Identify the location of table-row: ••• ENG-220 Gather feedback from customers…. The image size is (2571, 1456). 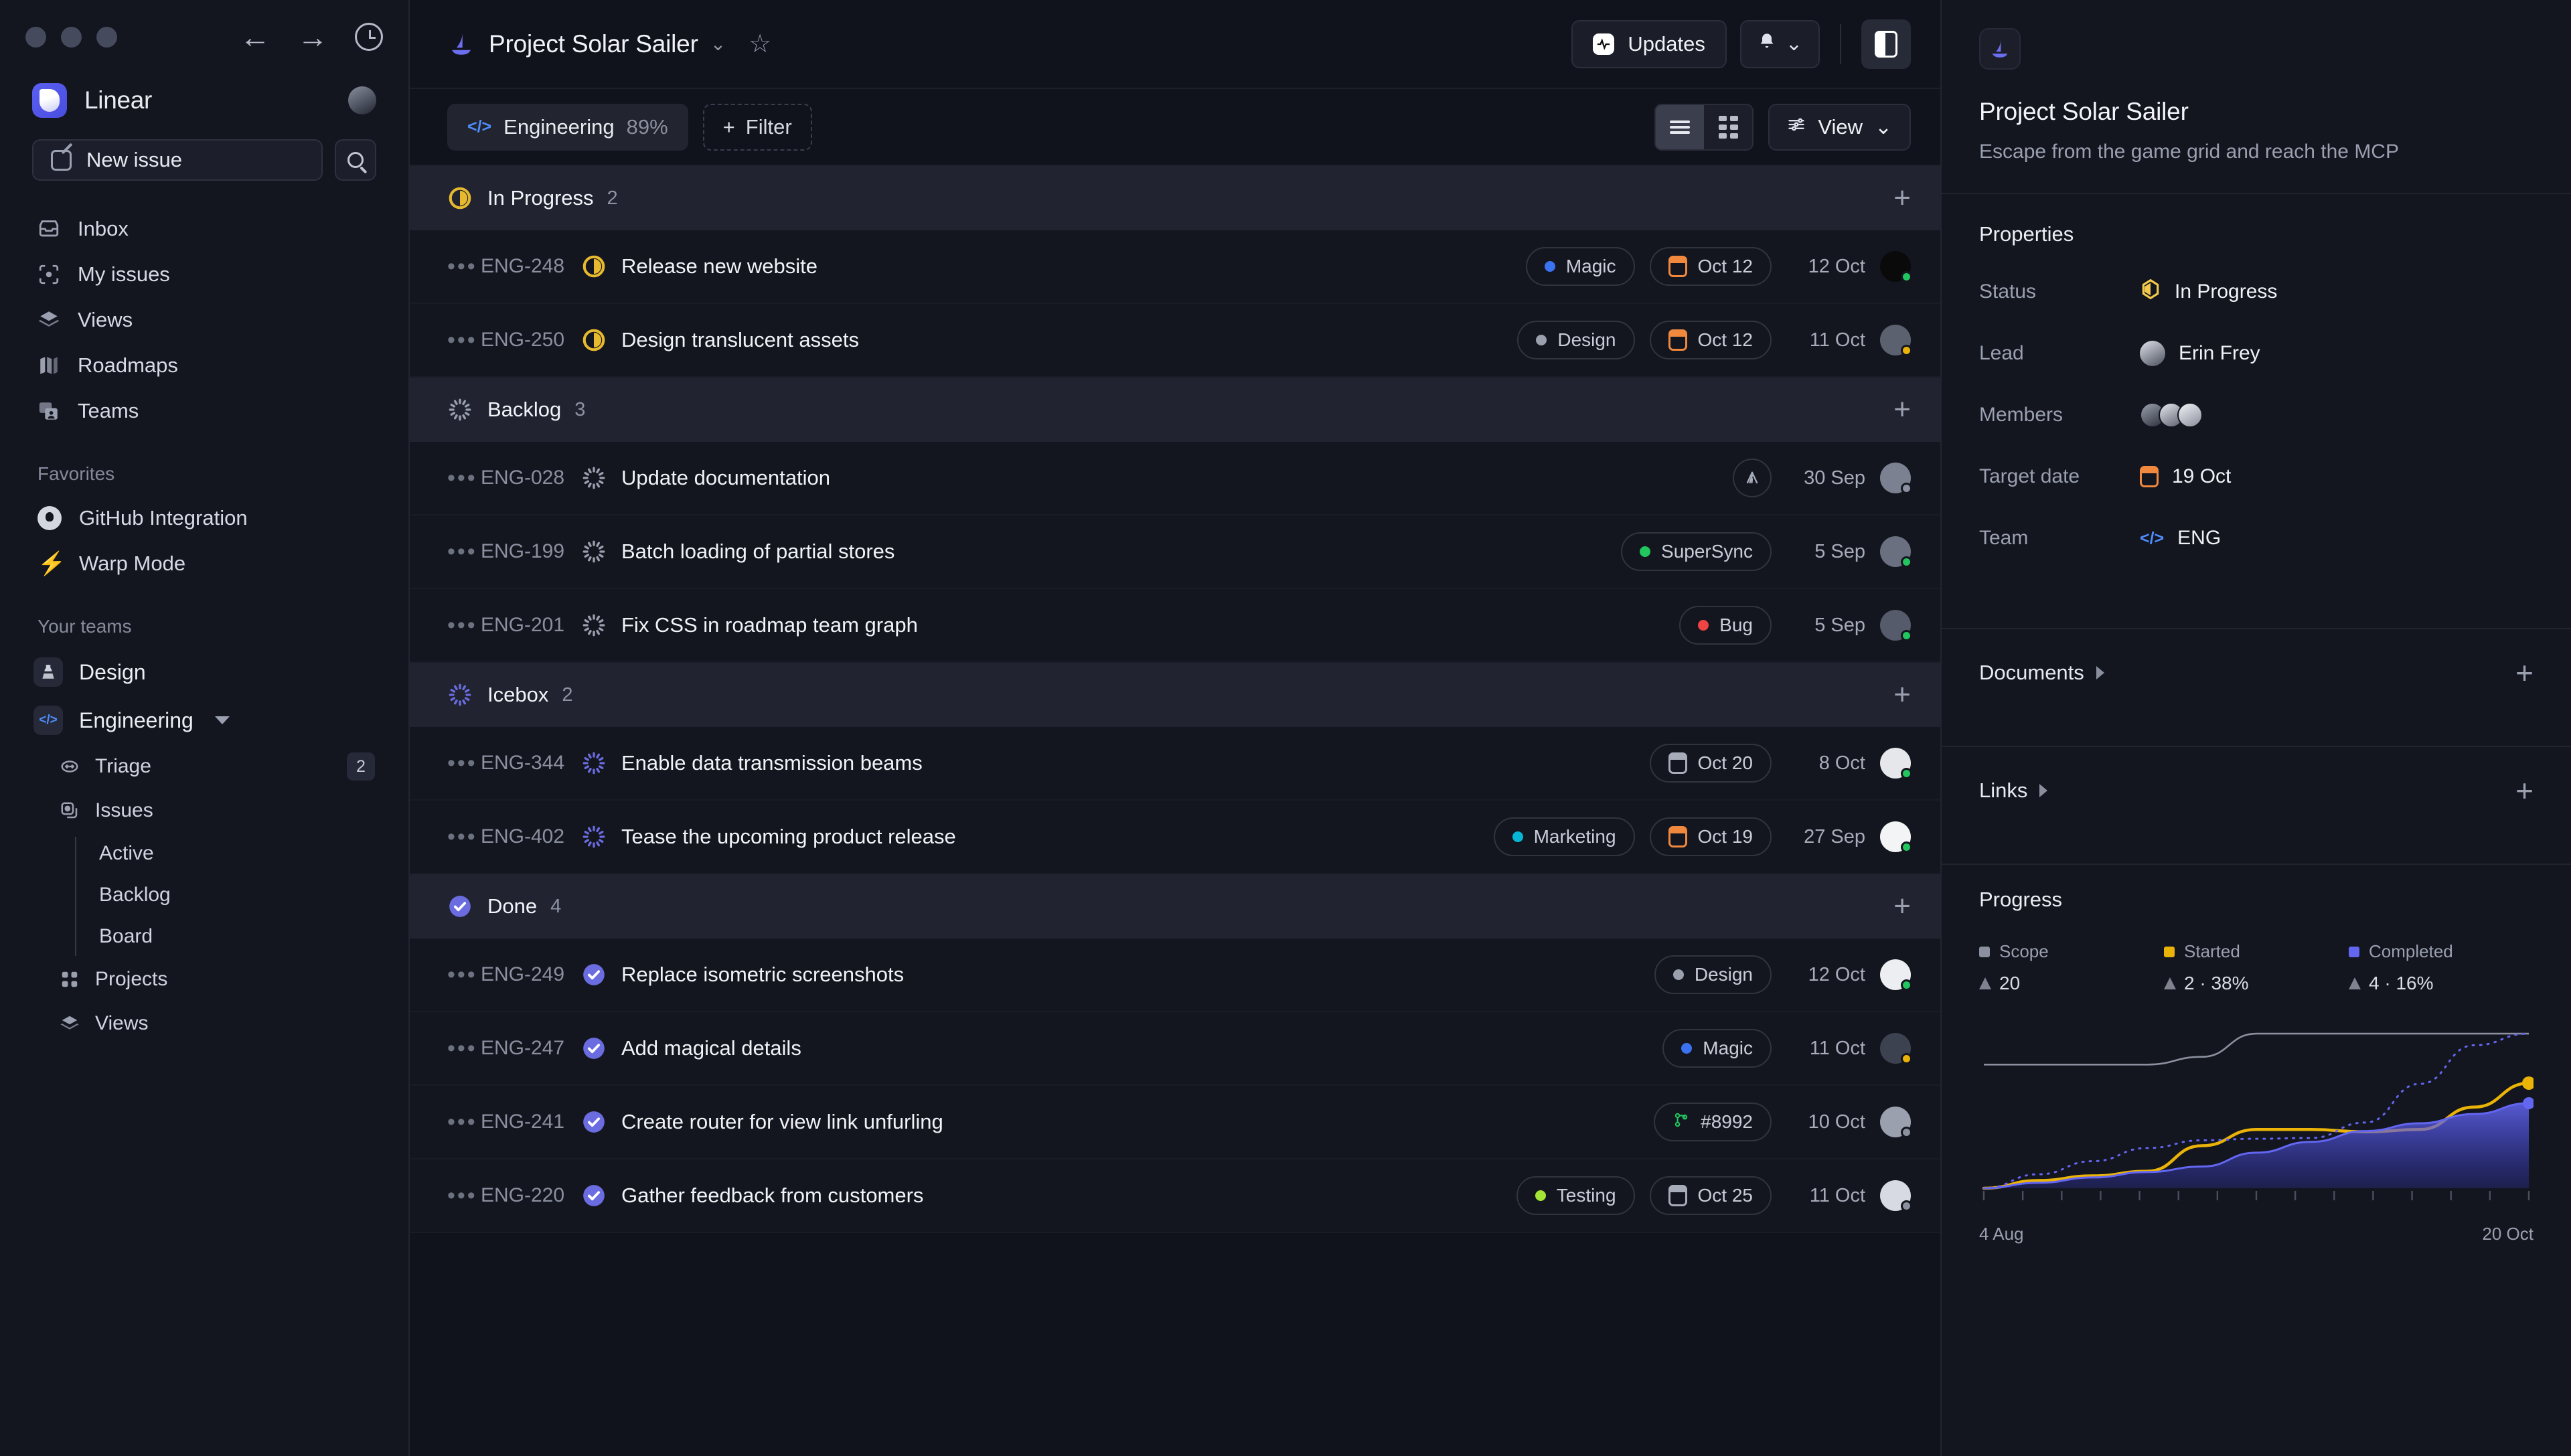
(1175, 1196).